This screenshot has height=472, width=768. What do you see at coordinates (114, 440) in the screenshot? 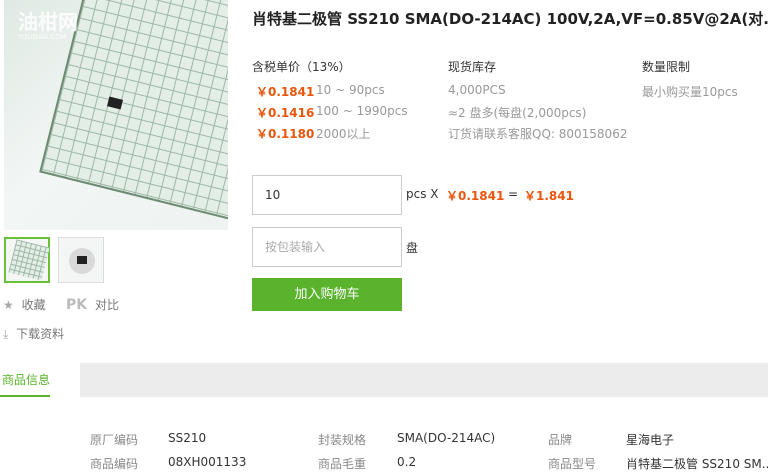
I see `spec-label: 原厂编码` at bounding box center [114, 440].